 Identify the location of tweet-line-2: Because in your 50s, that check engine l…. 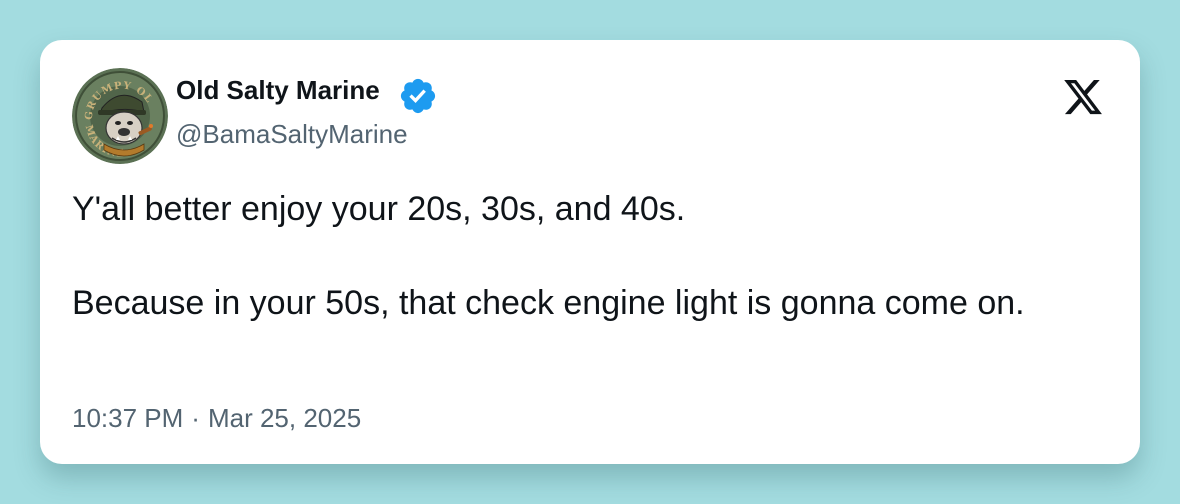
(548, 303).